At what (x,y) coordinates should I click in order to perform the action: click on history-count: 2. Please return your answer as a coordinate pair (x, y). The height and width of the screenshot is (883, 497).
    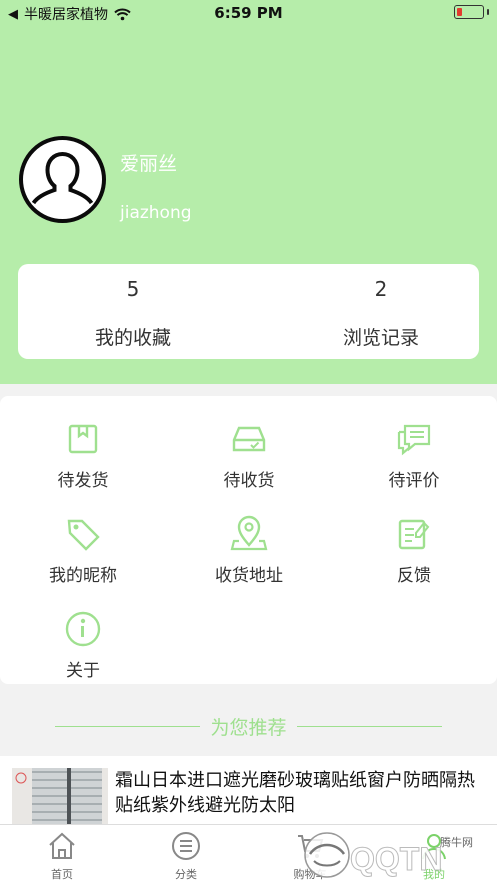
    Looking at the image, I should click on (381, 289).